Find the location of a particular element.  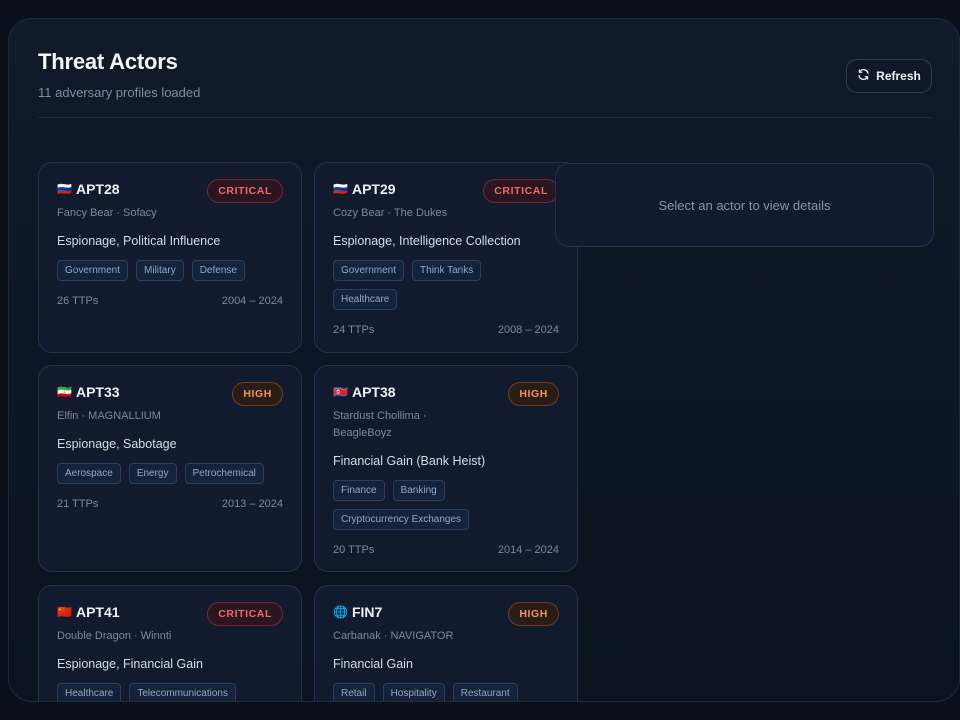

flag-icon: 🇨🇳 is located at coordinates (64, 611).